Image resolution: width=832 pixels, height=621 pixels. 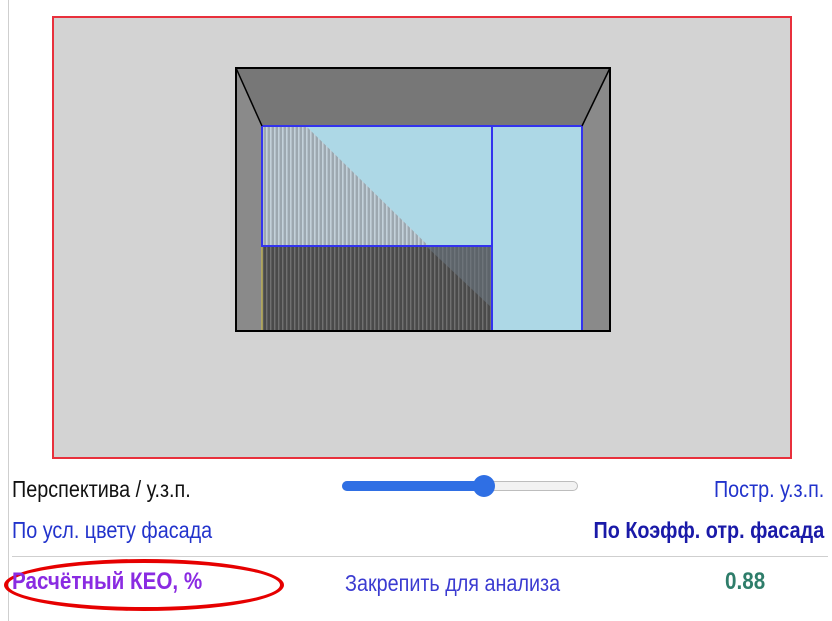 I want to click on perspective-slider, so click(x=461, y=486).